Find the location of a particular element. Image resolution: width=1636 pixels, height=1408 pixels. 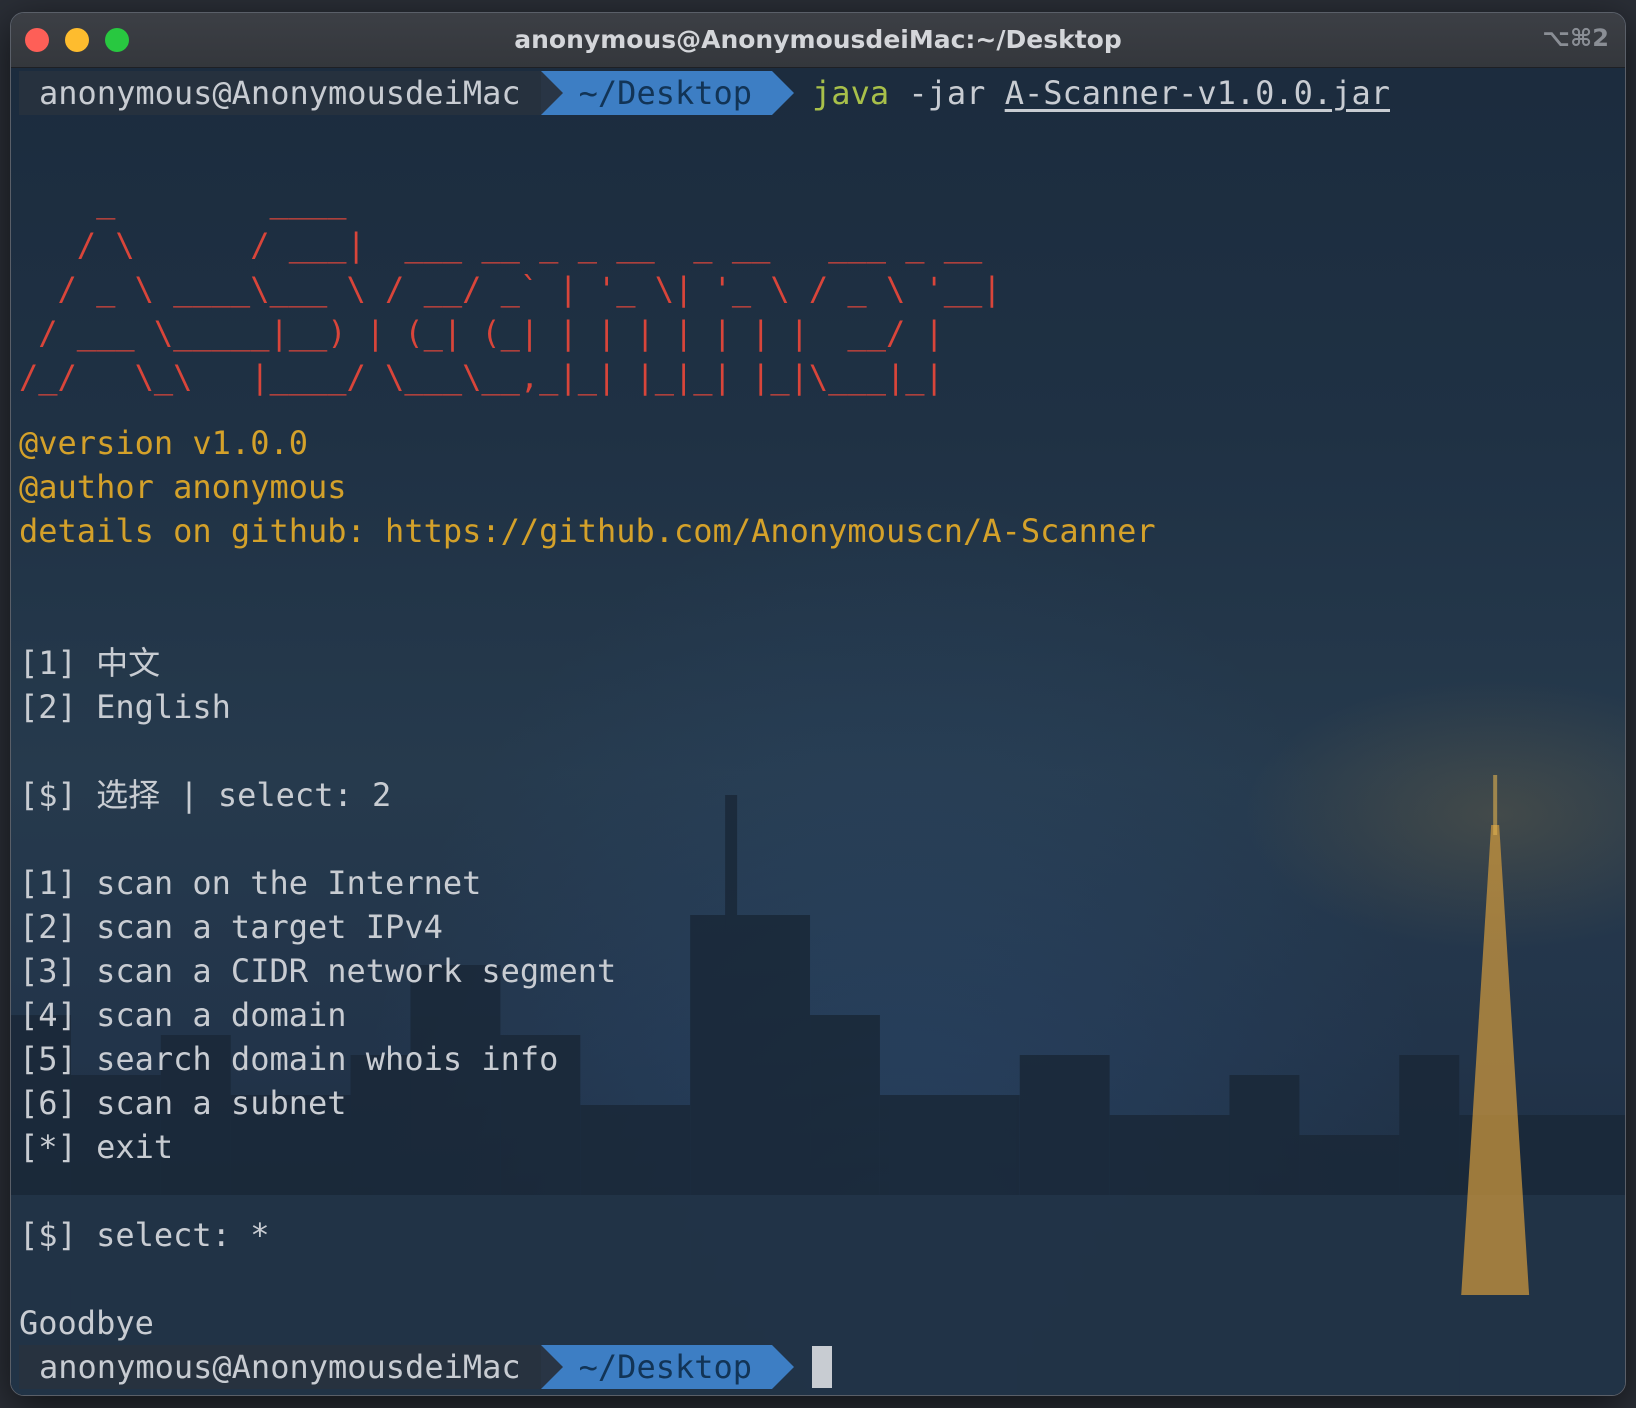

language-select-prompt: [$] 选择 | select: 2 is located at coordinates (205, 795).